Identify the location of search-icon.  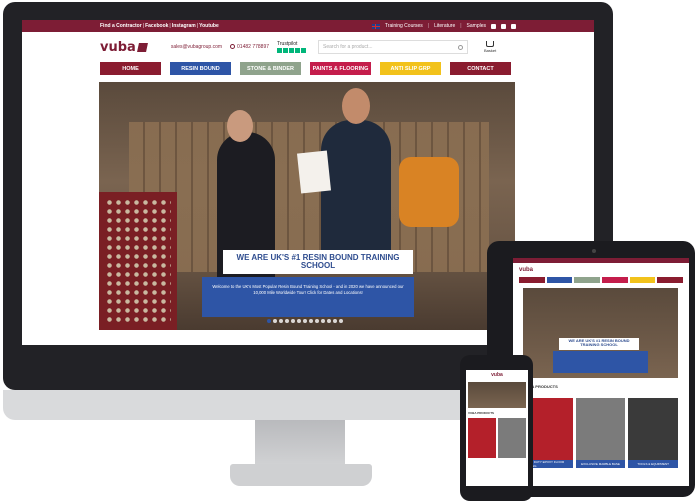
(461, 47).